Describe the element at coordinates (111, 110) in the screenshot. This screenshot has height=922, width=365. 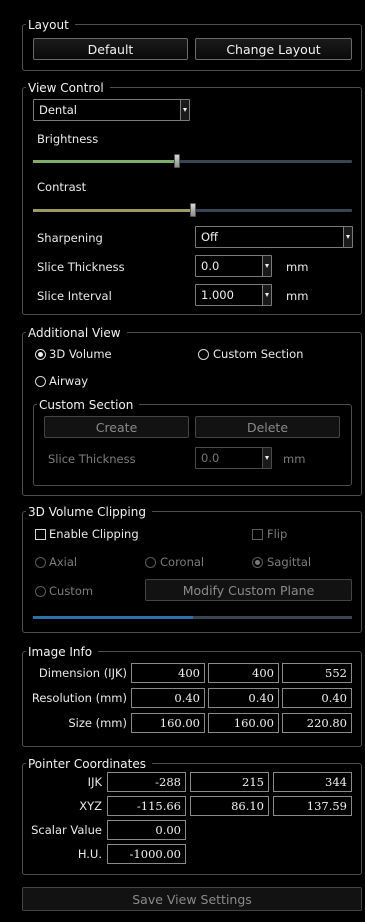
I see `preset-select: Dental` at that location.